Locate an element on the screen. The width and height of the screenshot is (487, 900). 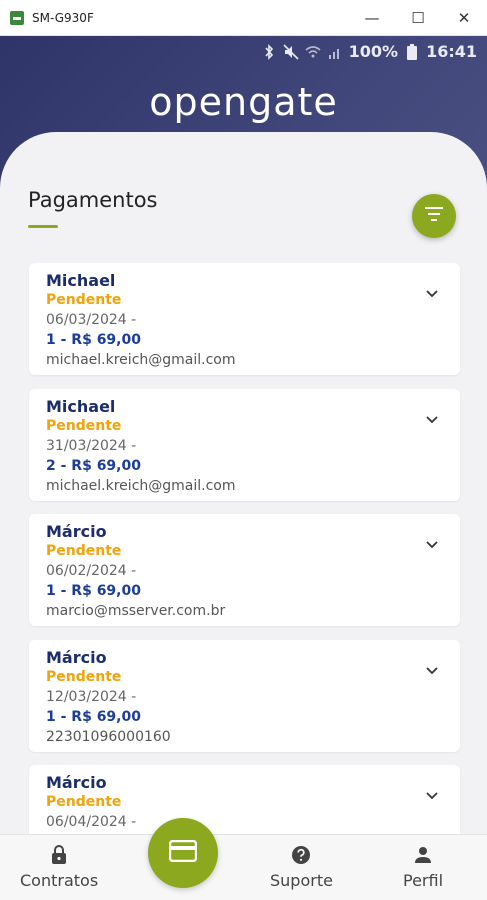
mute-icon is located at coordinates (291, 51).